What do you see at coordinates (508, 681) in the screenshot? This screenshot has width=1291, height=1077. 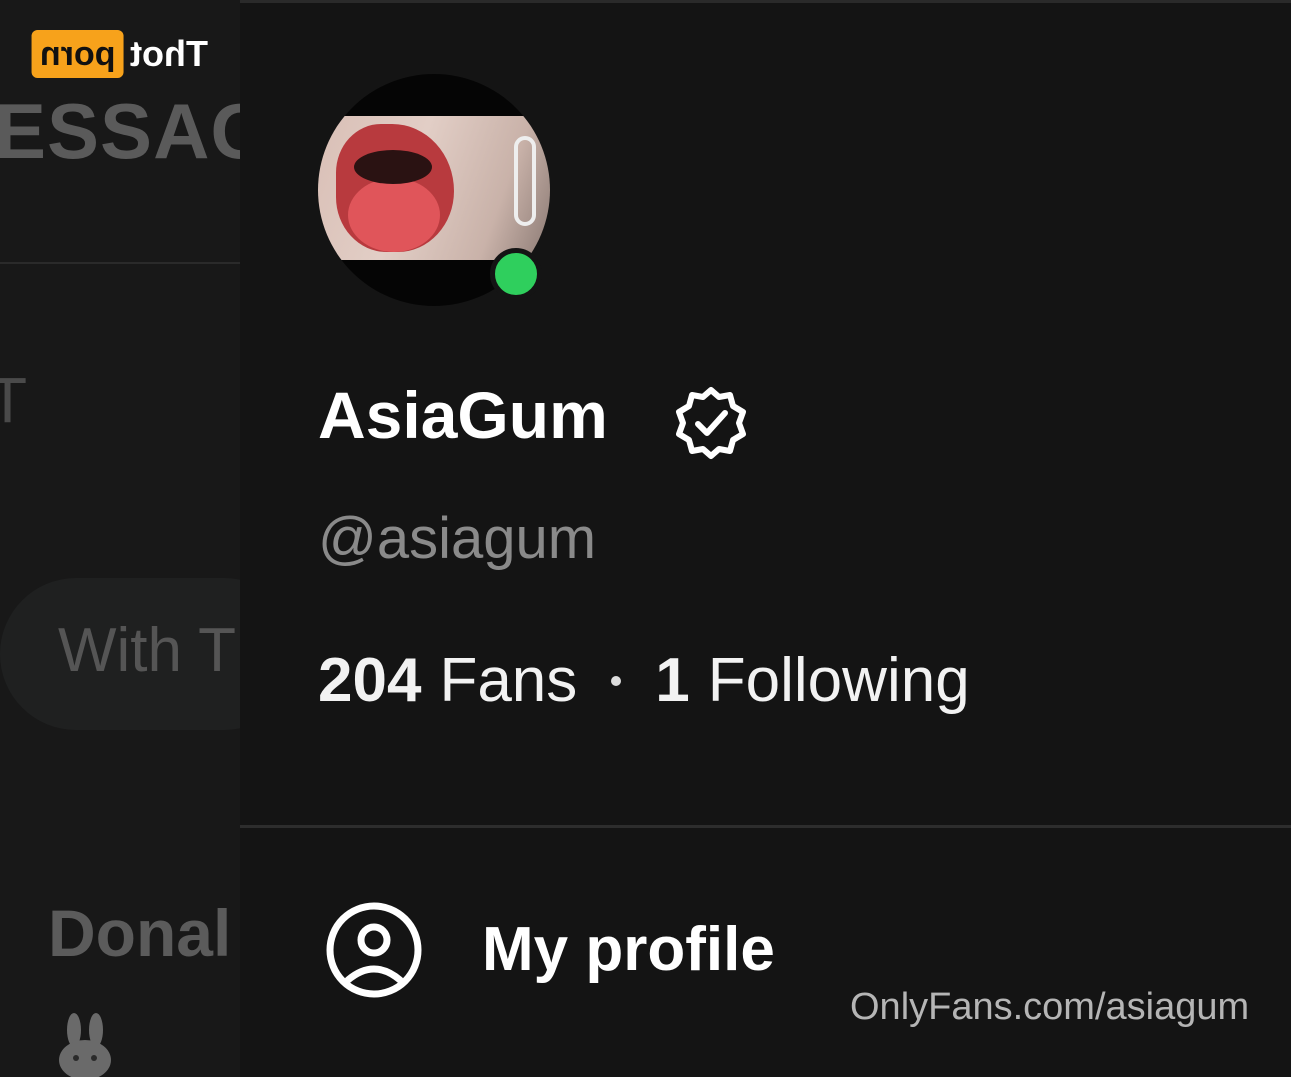 I see `fans-label: Fans` at bounding box center [508, 681].